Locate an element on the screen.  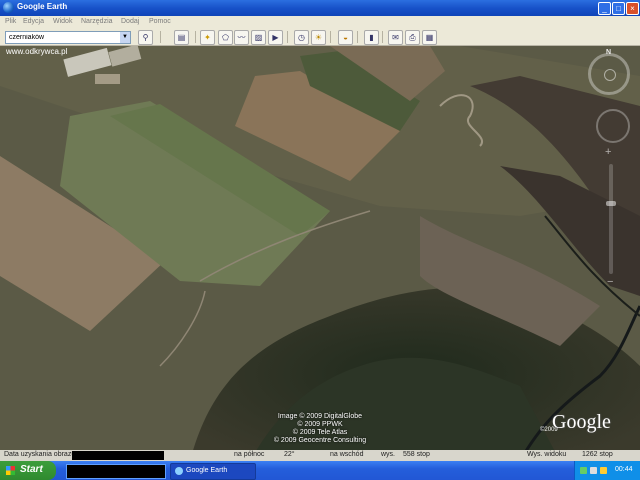
menu-file: Plik is located at coordinates (10, 21).